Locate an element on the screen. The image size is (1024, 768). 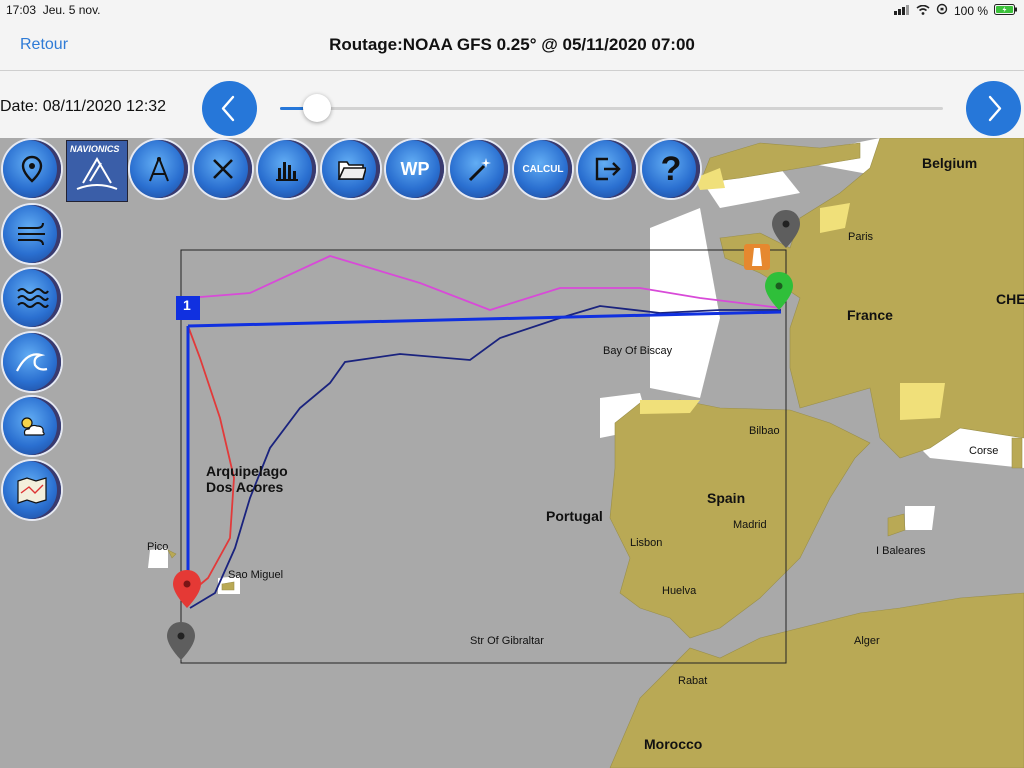
label-bay-of-biscay: Bay Of Biscay is located at coordinates (638, 351).